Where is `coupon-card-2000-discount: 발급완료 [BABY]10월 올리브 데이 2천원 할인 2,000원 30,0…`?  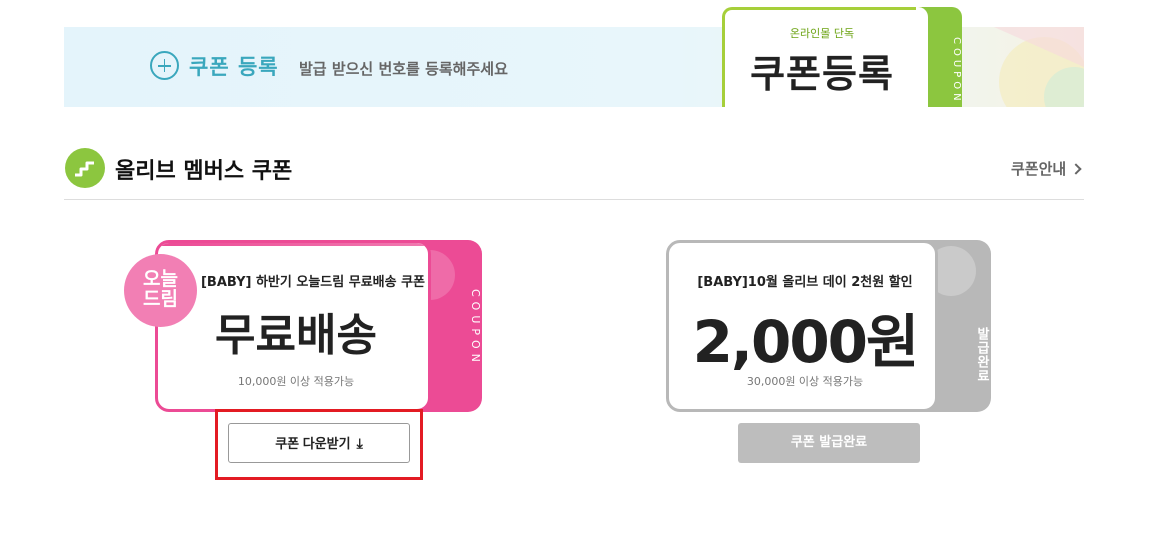 coupon-card-2000-discount: 발급완료 [BABY]10월 올리브 데이 2천원 할인 2,000원 30,0… is located at coordinates (828, 326).